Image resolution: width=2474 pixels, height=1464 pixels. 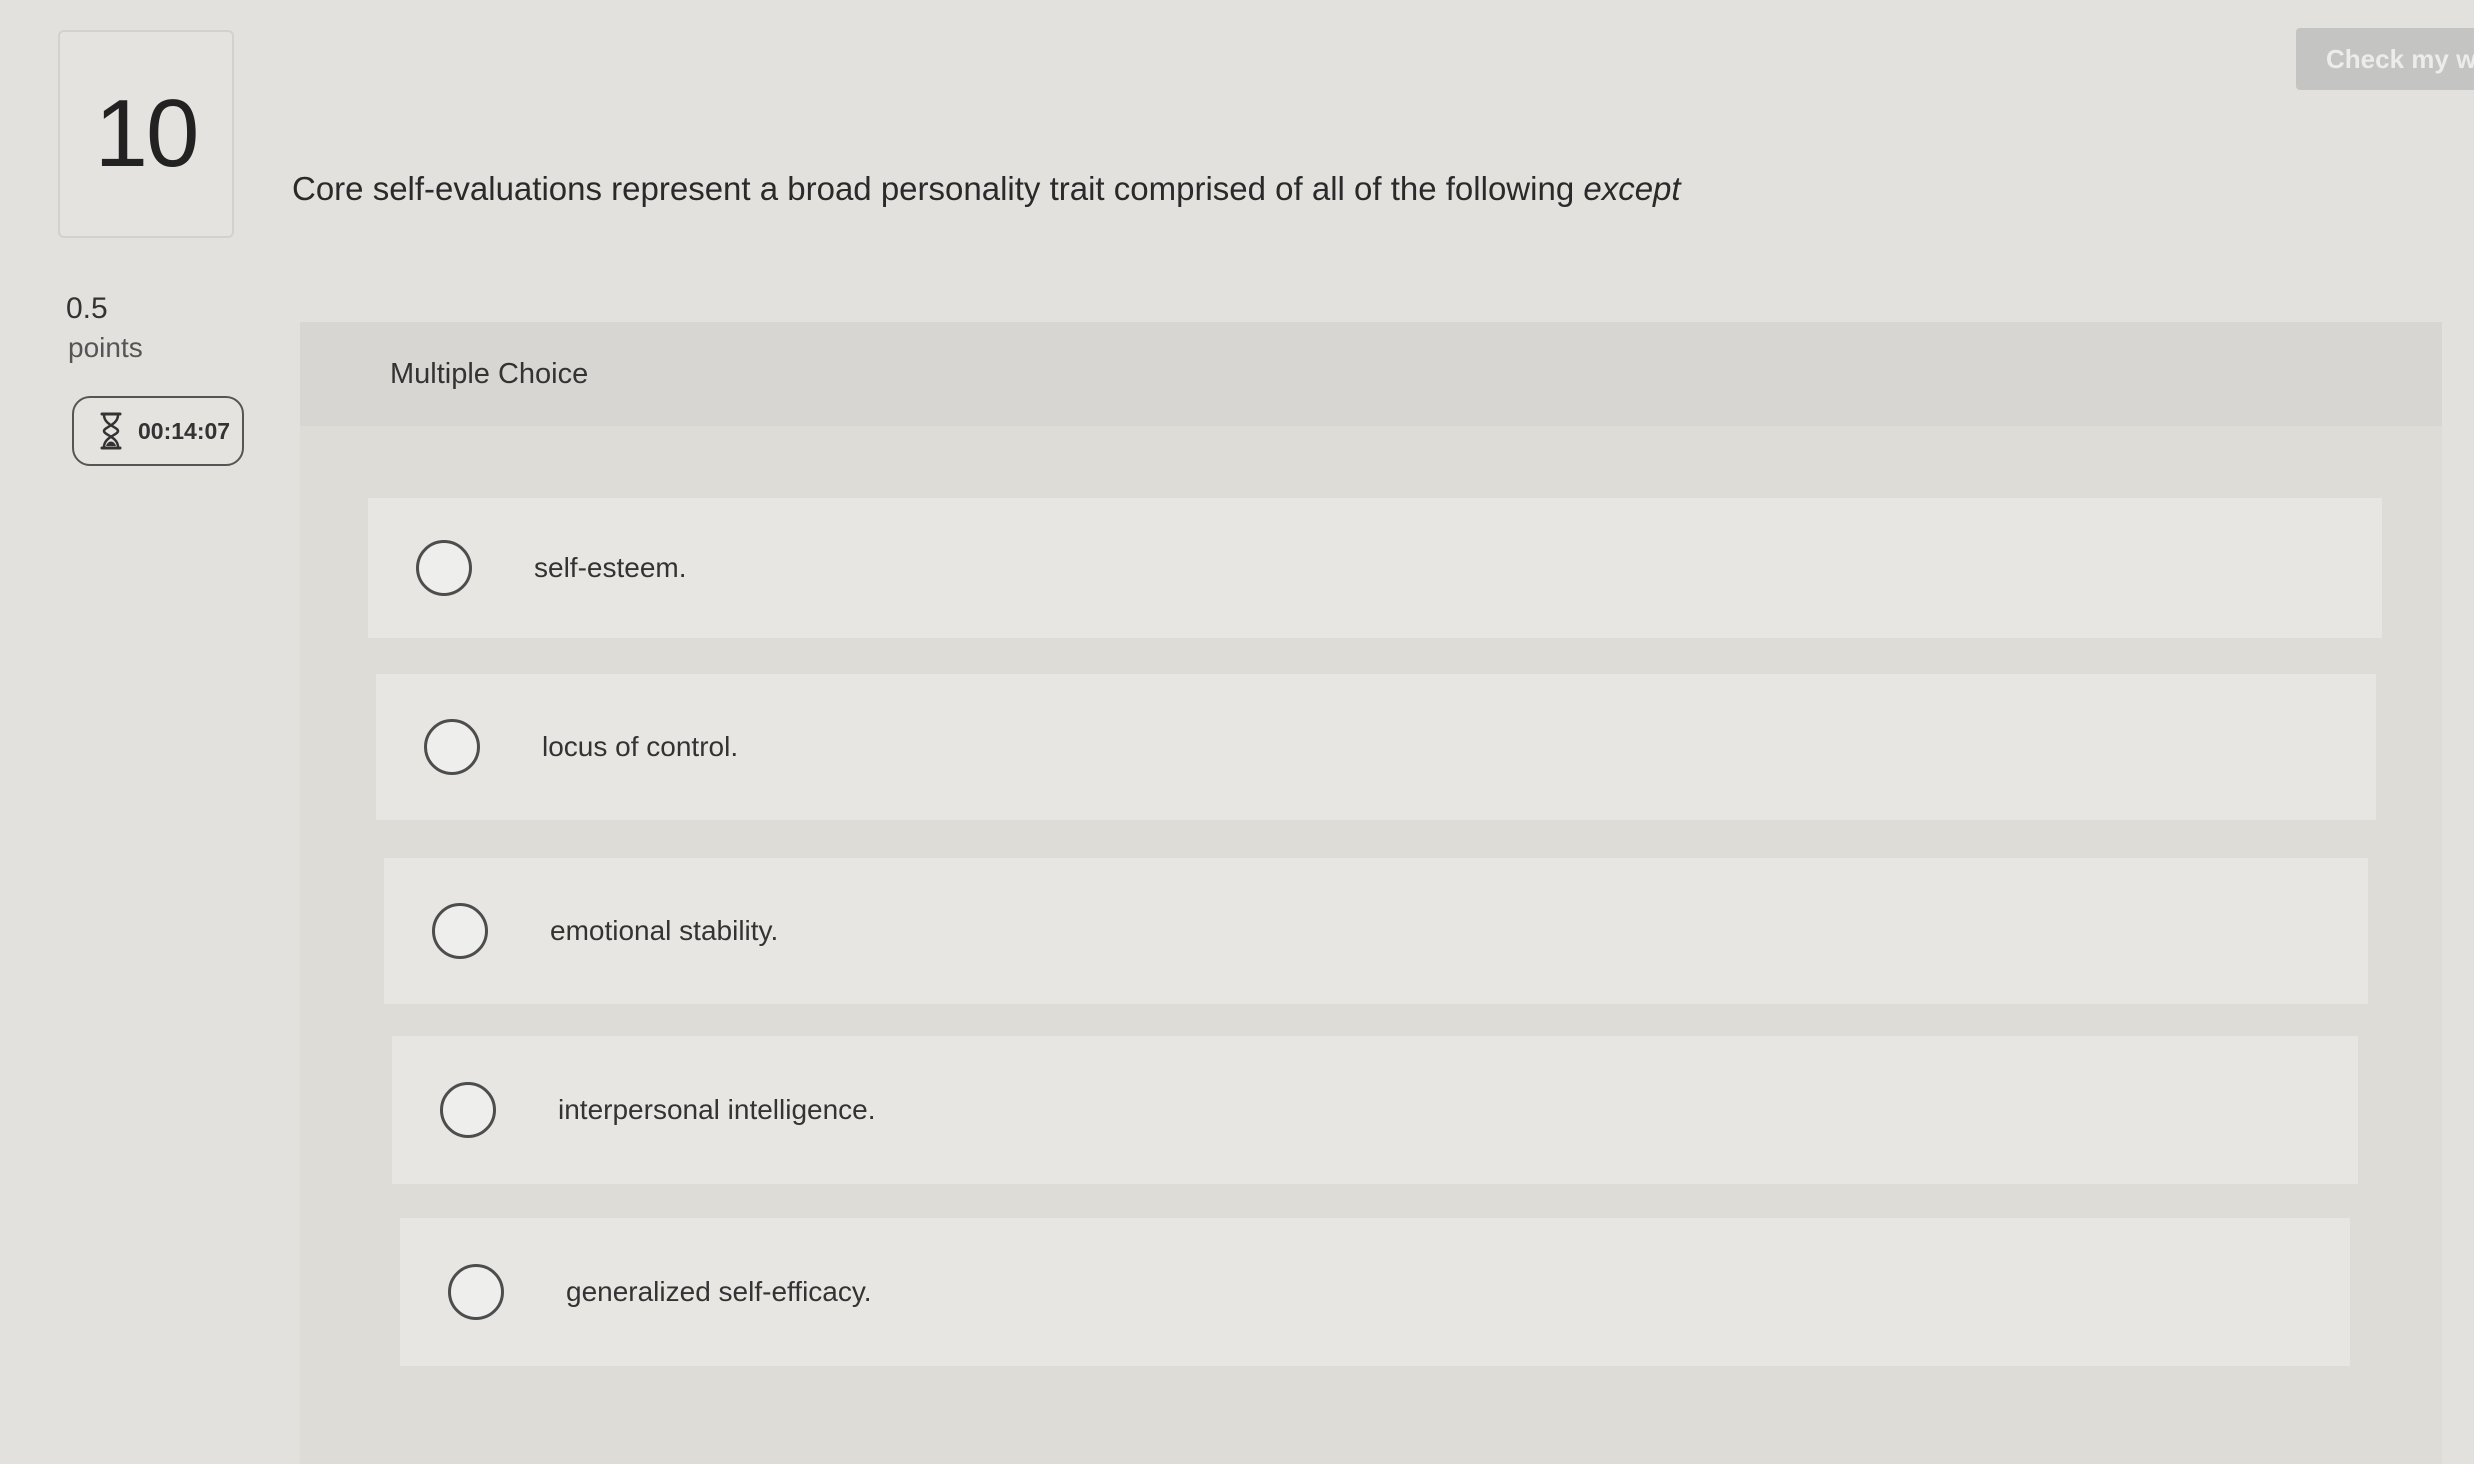 I want to click on points-value: 0.5, so click(x=87, y=308).